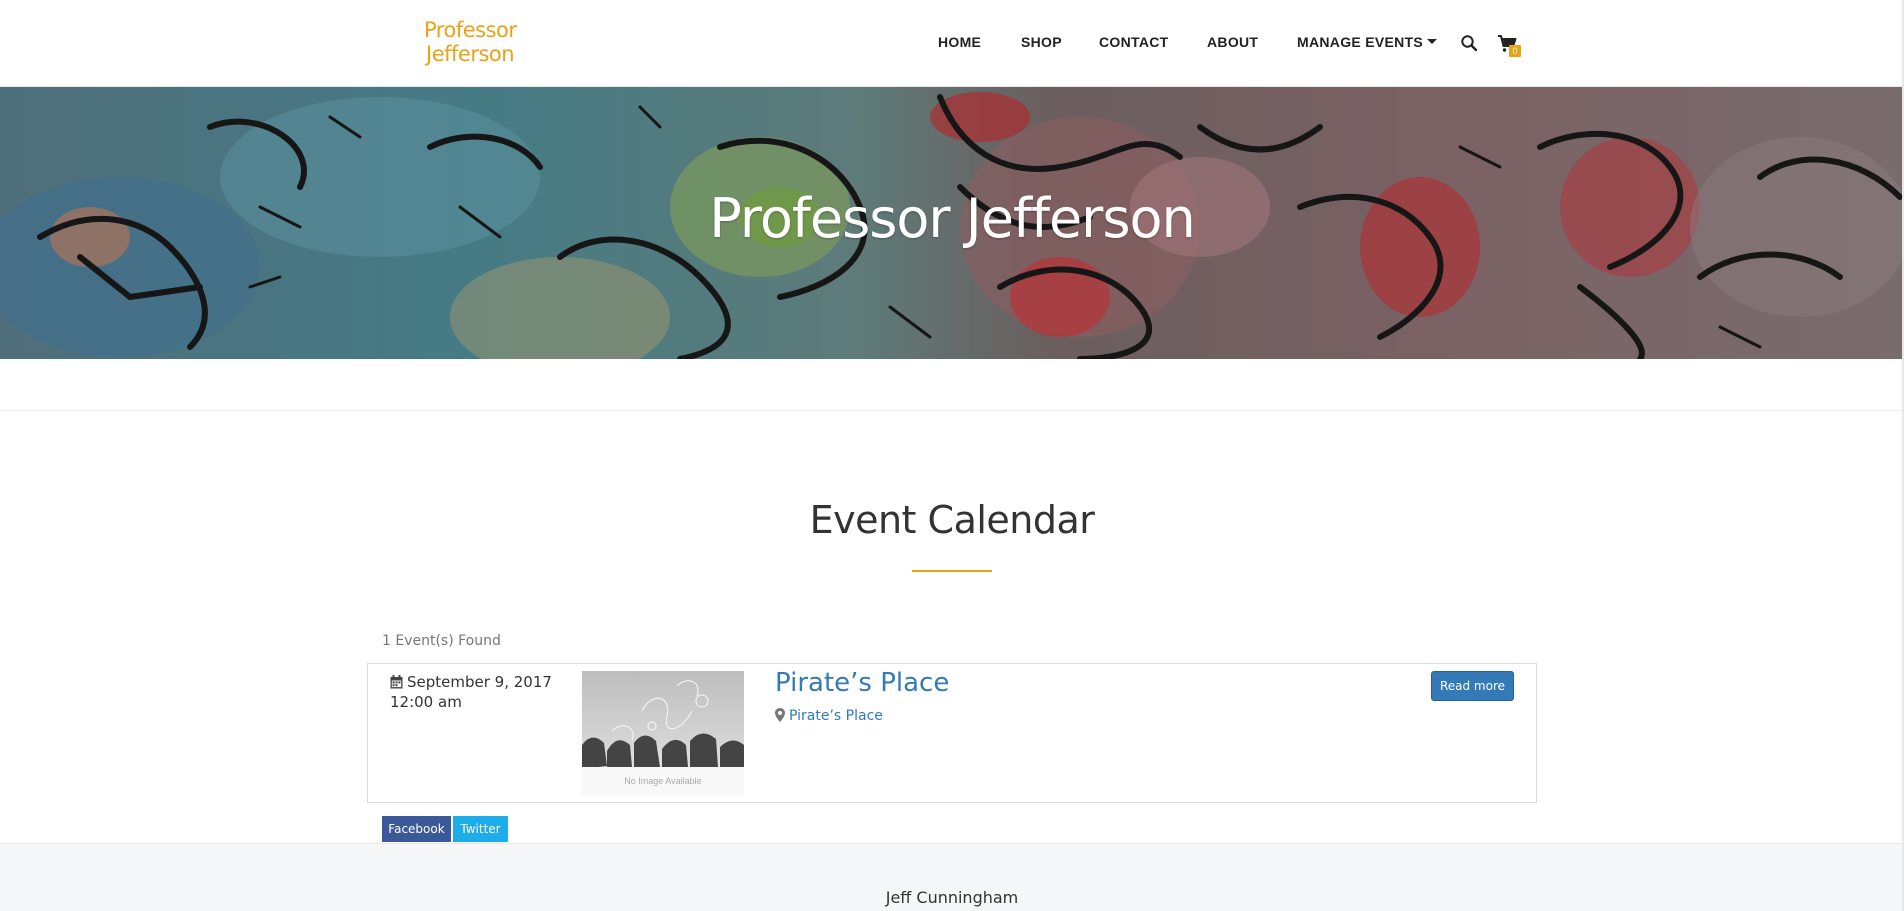 The height and width of the screenshot is (911, 1904). I want to click on read-more-button: Read more, so click(1472, 686).